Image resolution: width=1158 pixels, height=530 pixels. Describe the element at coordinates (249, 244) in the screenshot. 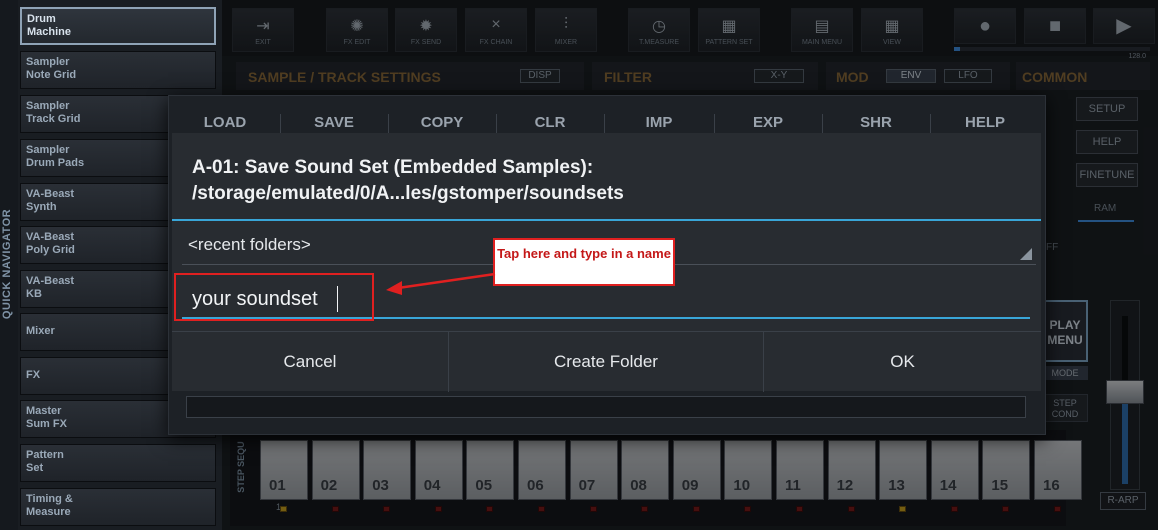

I see `recent-folders-label: <recent folders>` at that location.